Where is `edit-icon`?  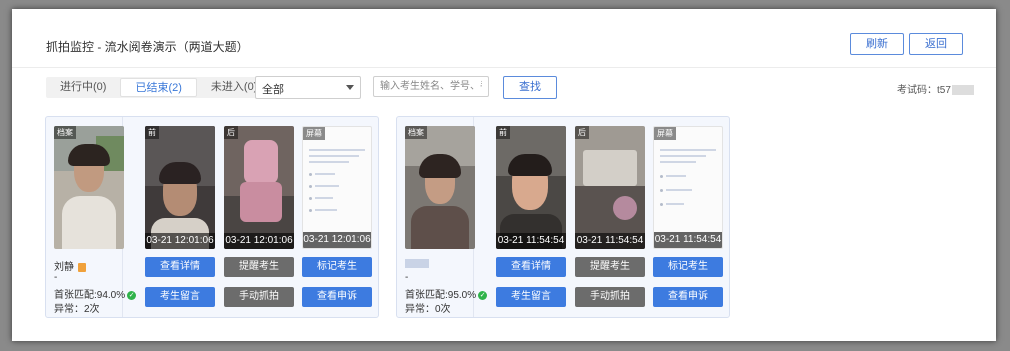
edit-icon is located at coordinates (82, 267).